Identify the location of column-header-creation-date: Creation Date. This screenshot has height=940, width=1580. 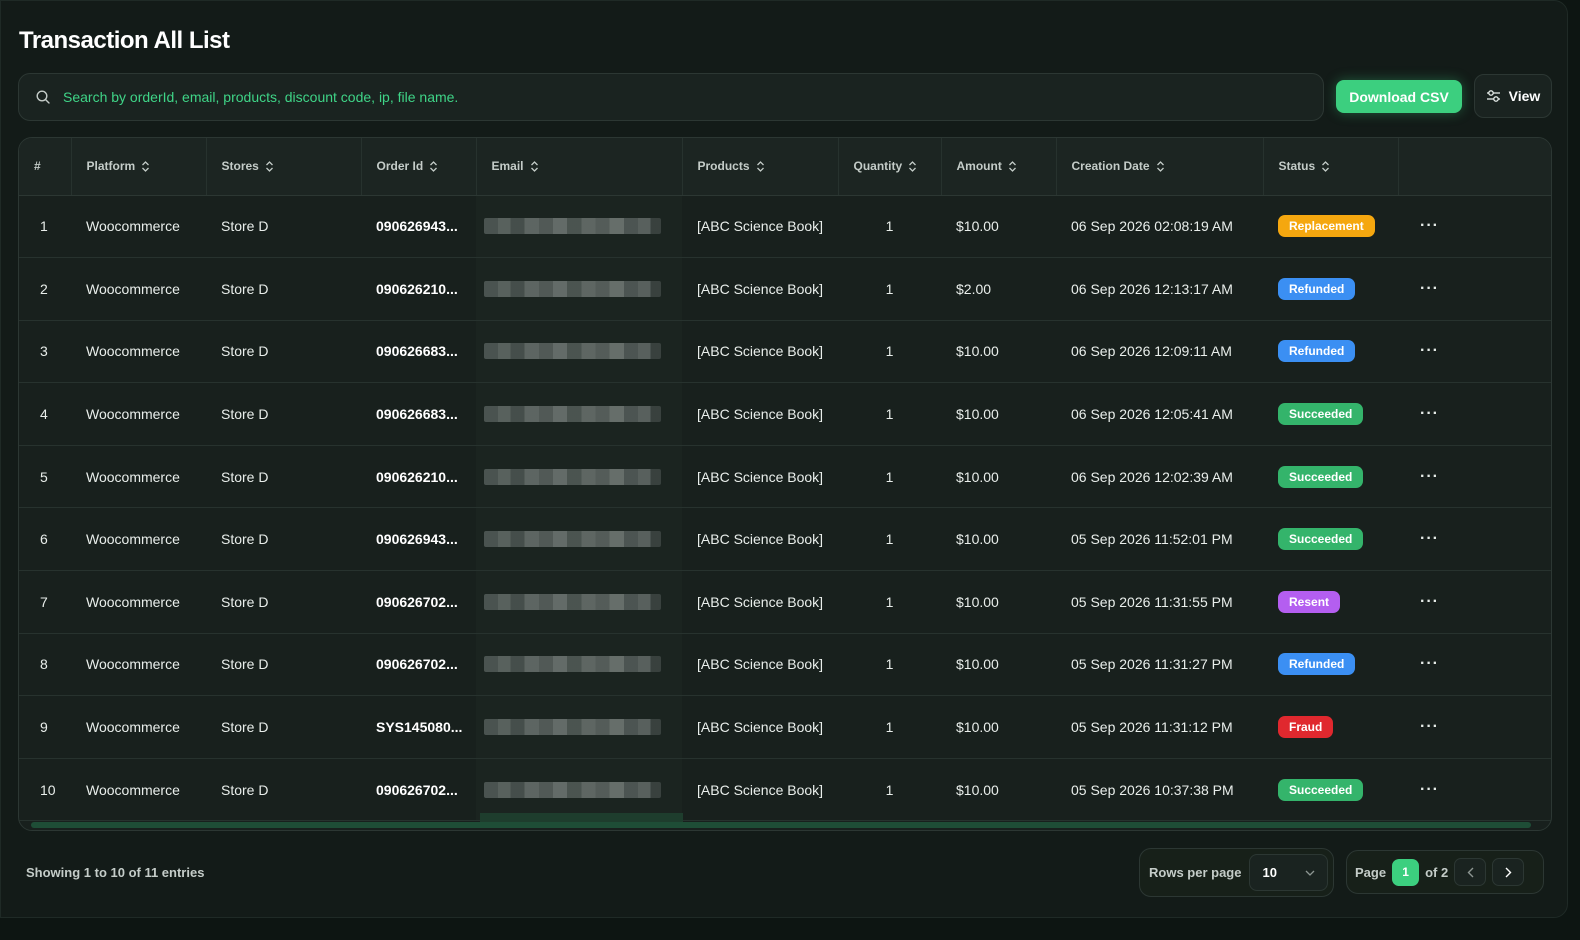
(1160, 167).